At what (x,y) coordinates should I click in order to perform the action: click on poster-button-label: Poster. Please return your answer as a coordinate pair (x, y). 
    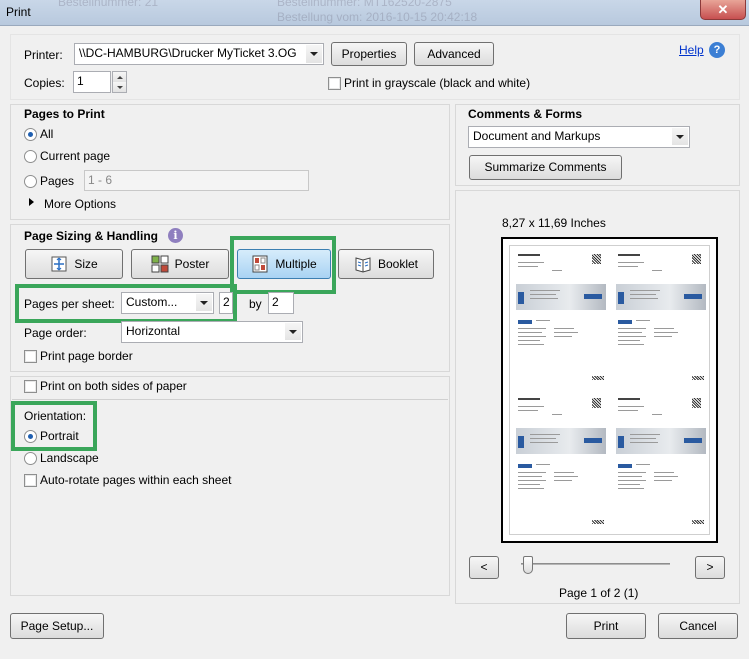
    Looking at the image, I should click on (192, 264).